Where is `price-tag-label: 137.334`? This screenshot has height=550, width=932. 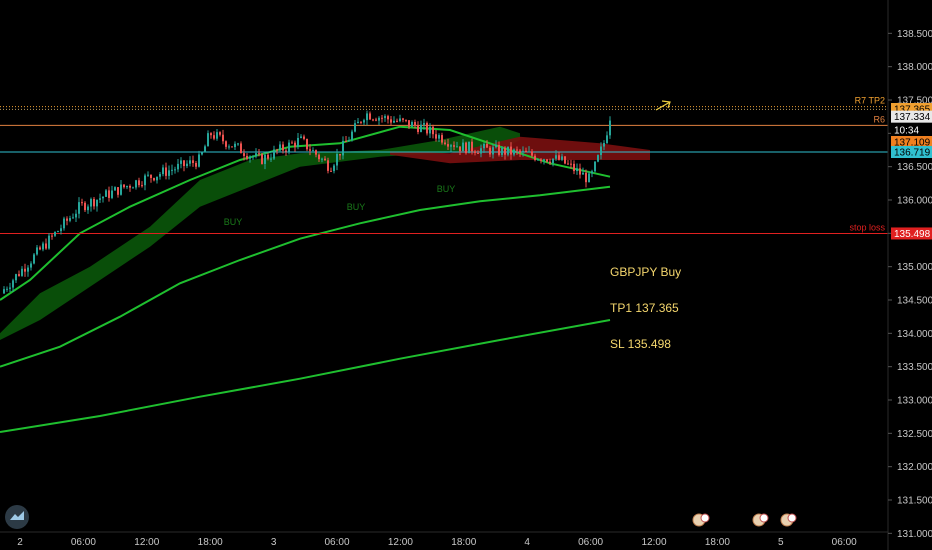 price-tag-label: 137.334 is located at coordinates (912, 117).